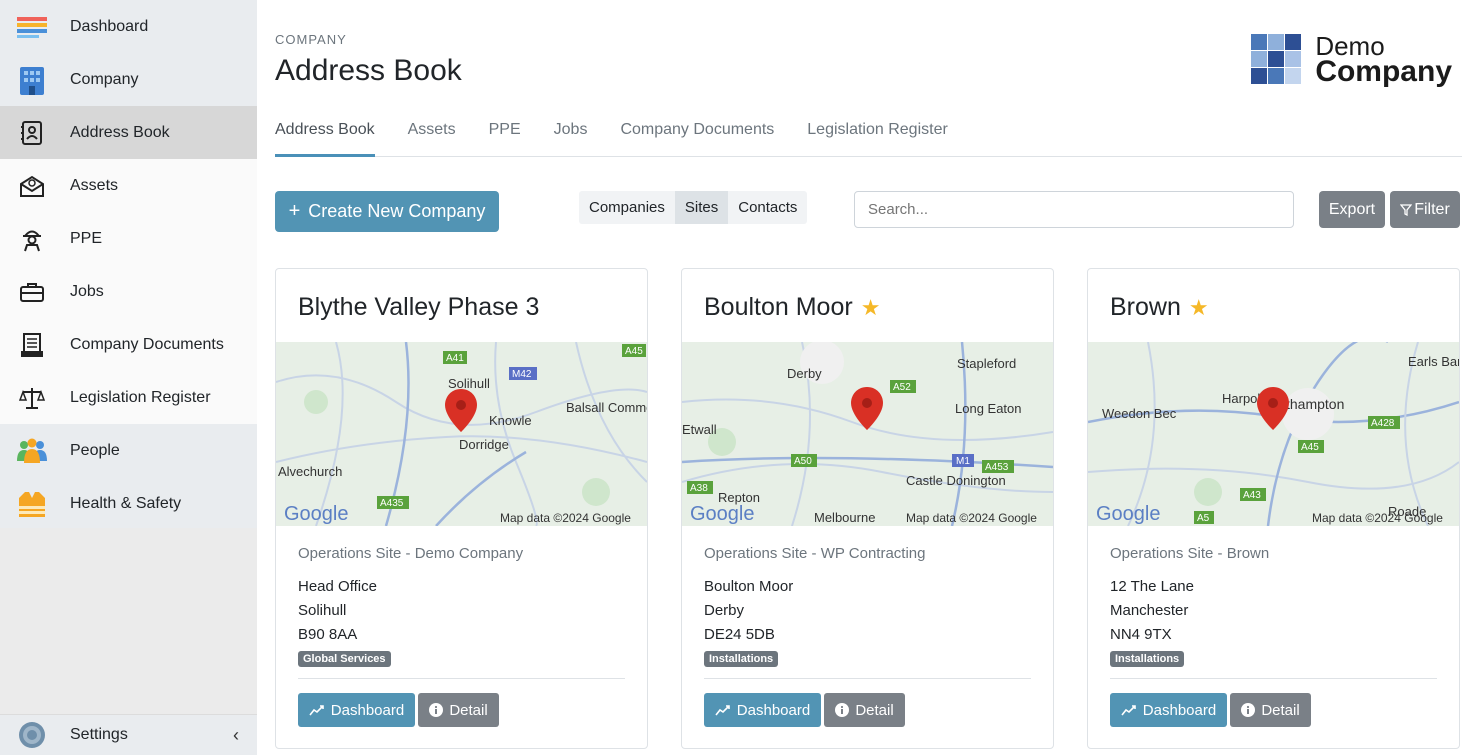 This screenshot has height=755, width=1472. Describe the element at coordinates (32, 292) in the screenshot. I see `briefcase-icon` at that location.